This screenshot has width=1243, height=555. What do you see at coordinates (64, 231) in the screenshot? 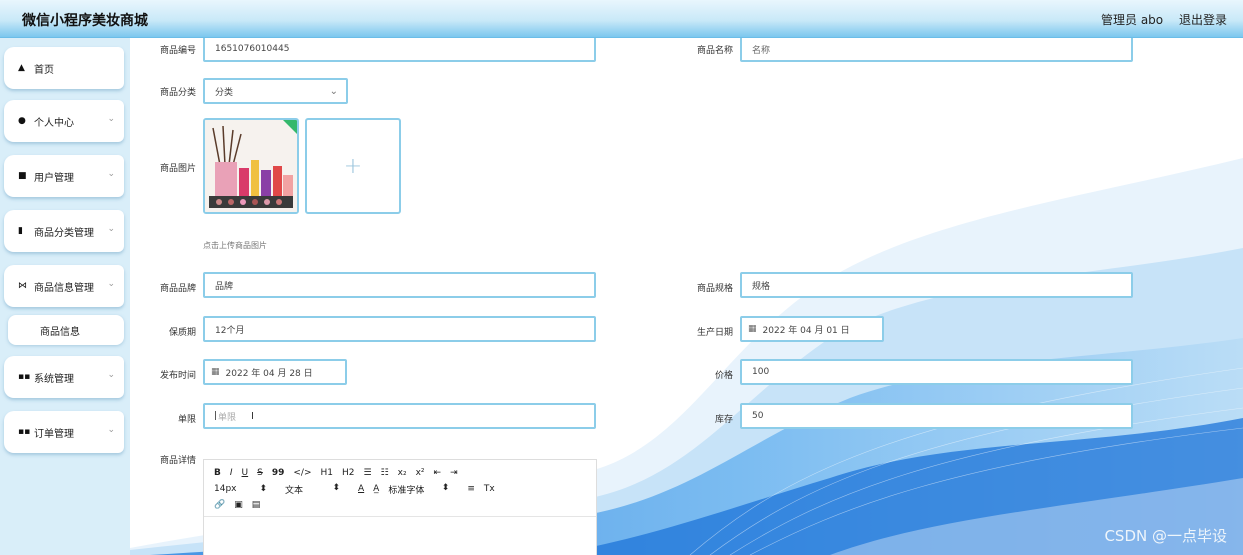
I see `sidebar-item-category-management: ▮ 商品分类管理 ⌄` at bounding box center [64, 231].